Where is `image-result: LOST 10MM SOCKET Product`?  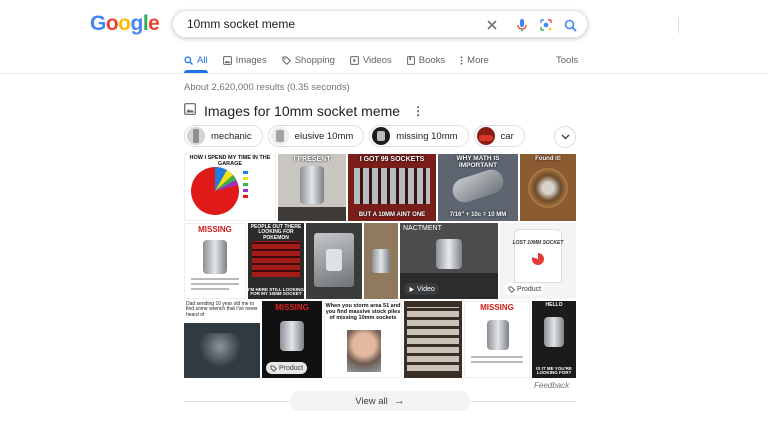
image-result: LOST 10MM SOCKET Product is located at coordinates (538, 261).